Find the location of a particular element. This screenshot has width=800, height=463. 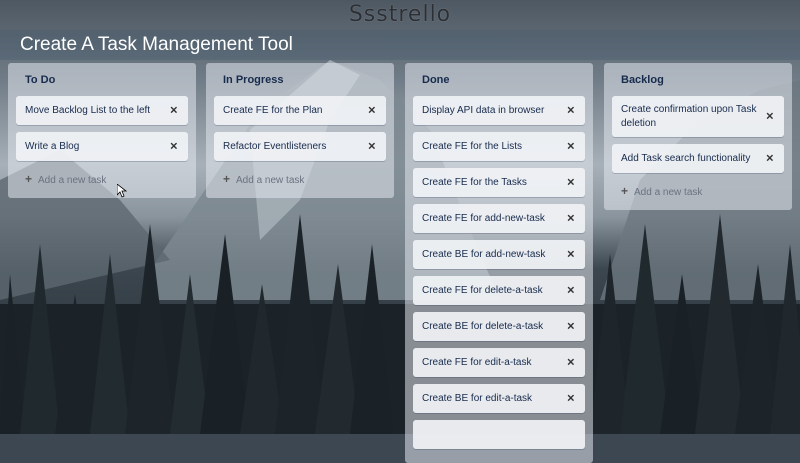

task-card-text: Add Task search functionality is located at coordinates (686, 158).